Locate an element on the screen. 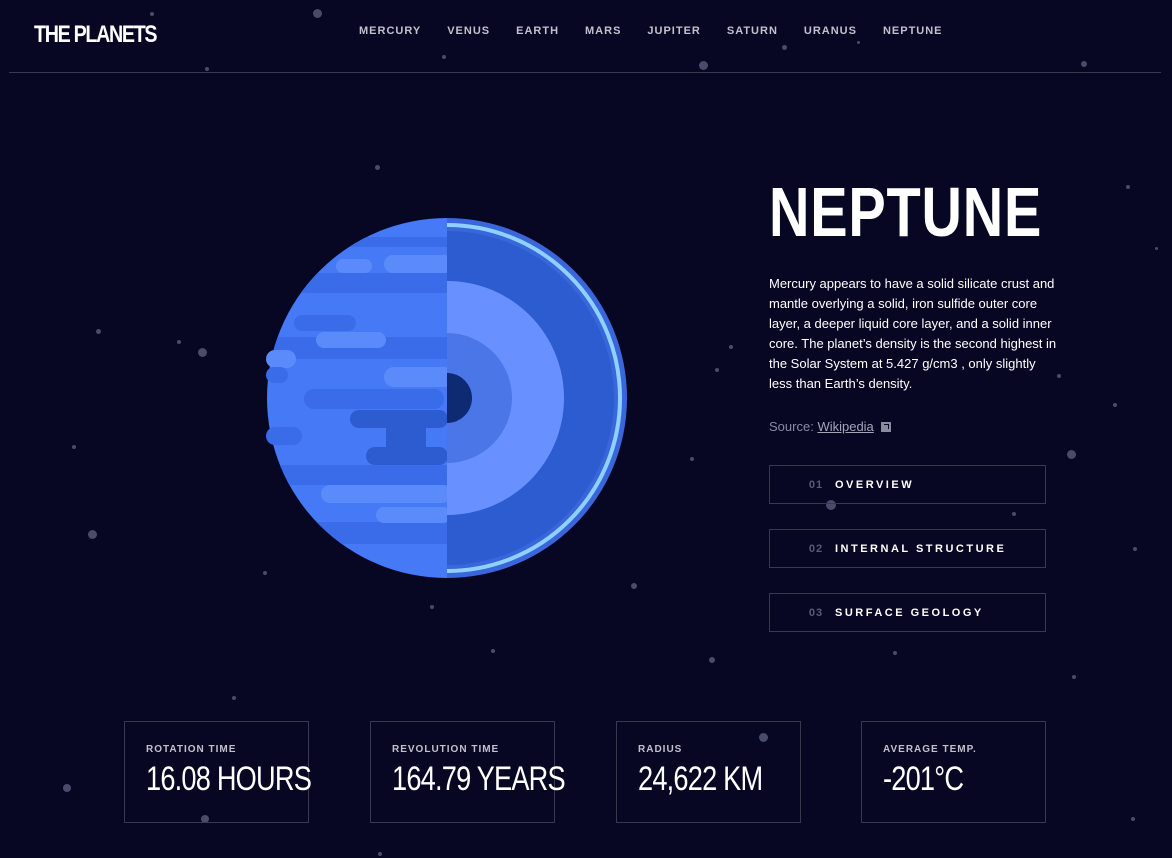  stat-label: RADIUS is located at coordinates (660, 749).